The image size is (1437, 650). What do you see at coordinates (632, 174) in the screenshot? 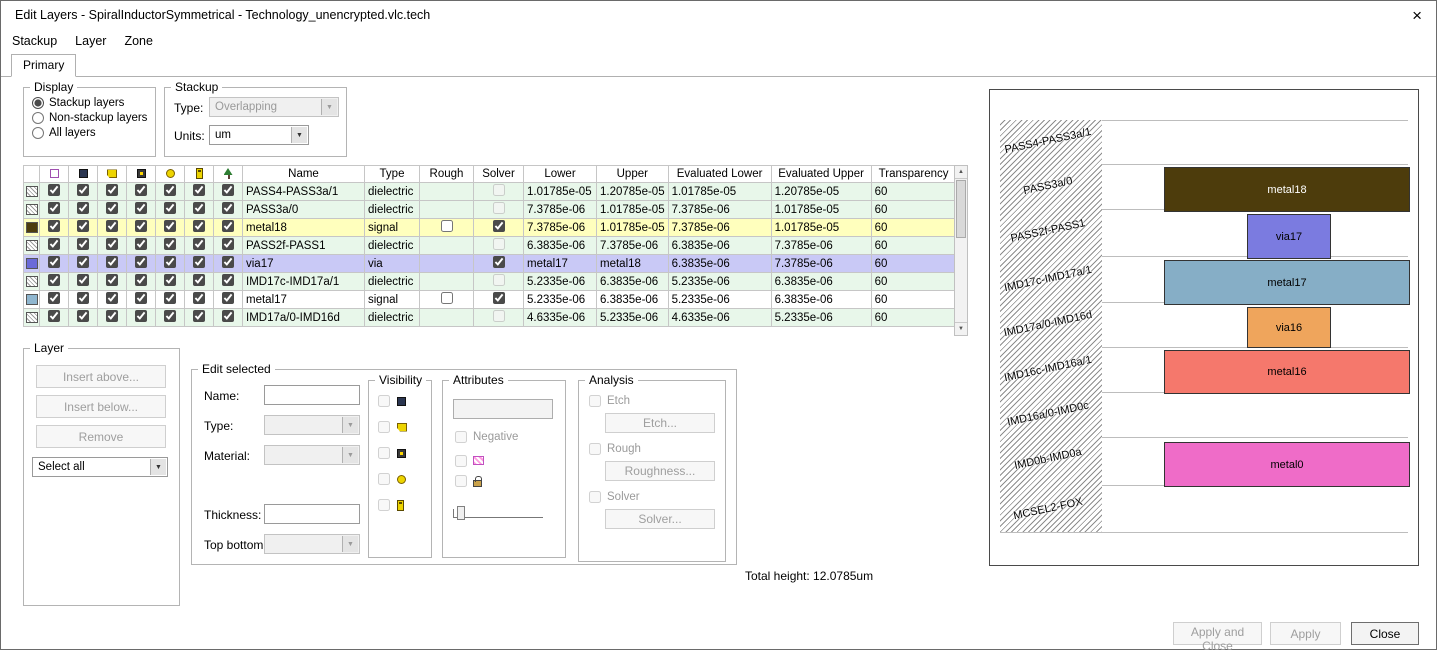
I see `column-header-upper: Upper` at bounding box center [632, 174].